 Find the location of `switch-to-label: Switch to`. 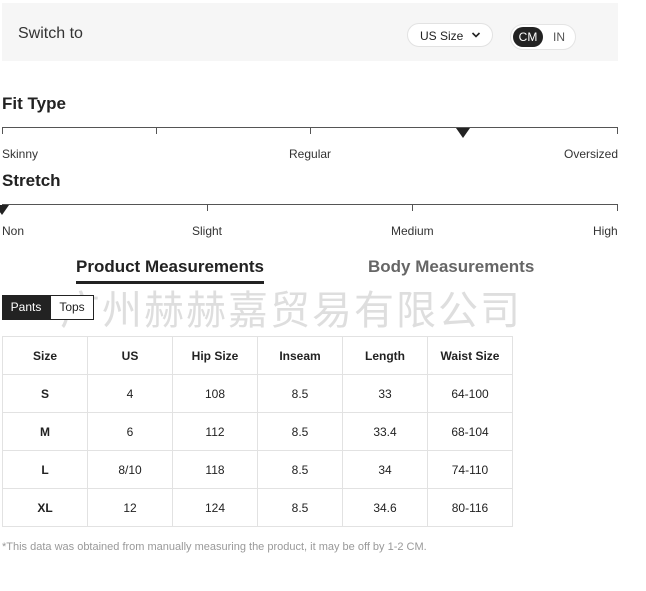

switch-to-label: Switch to is located at coordinates (50, 33).